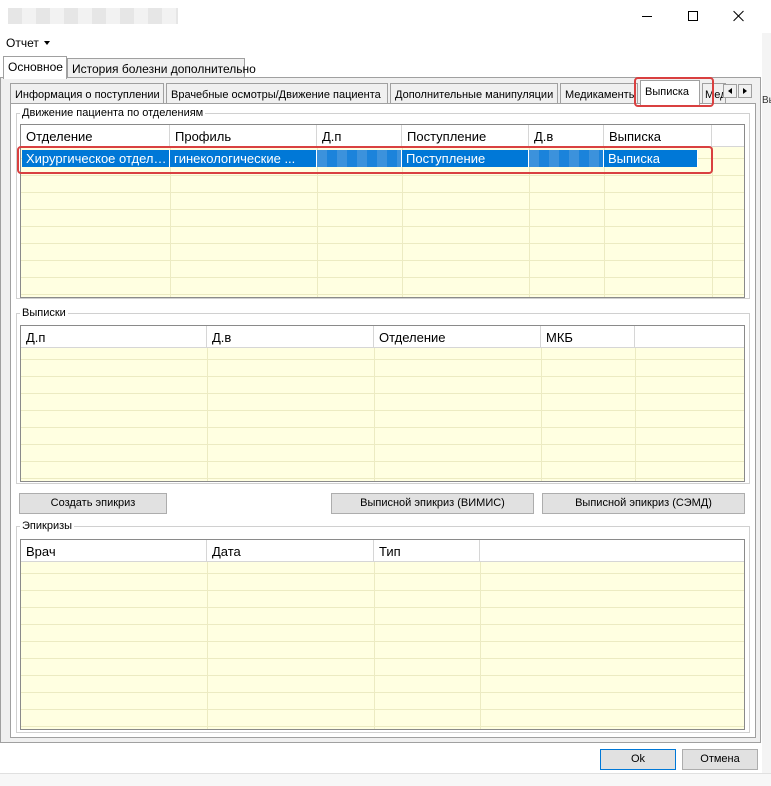 The width and height of the screenshot is (771, 786). Describe the element at coordinates (93, 503) in the screenshot. I see `create-epicrisis-button: Создать эпикриз` at that location.